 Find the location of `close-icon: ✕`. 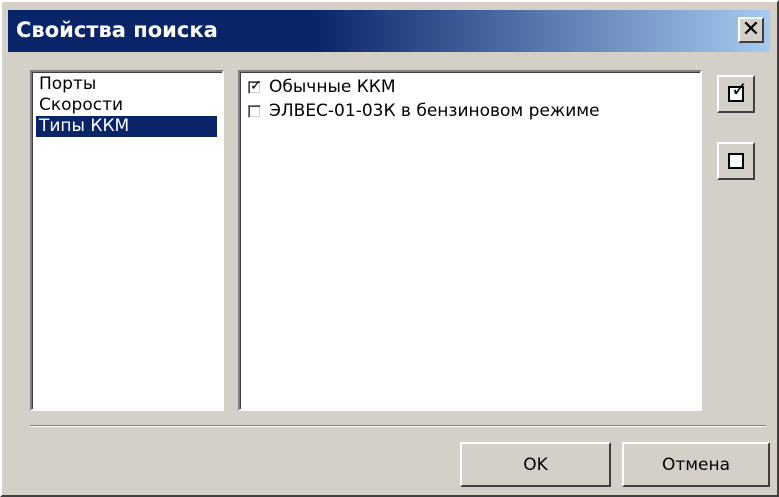

close-icon: ✕ is located at coordinates (751, 29).